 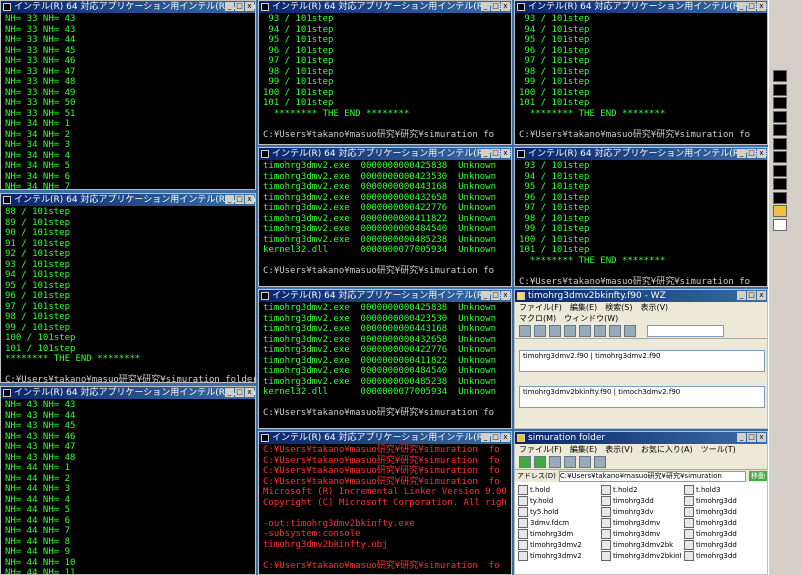 I want to click on ie-icon, so click(x=780, y=10).